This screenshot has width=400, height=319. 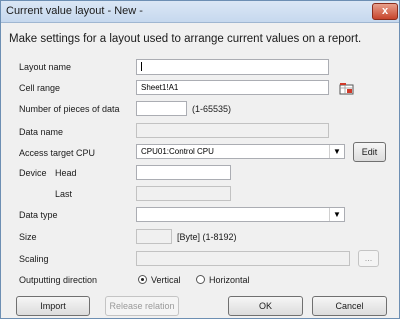 What do you see at coordinates (53, 306) in the screenshot?
I see `import-button: Import` at bounding box center [53, 306].